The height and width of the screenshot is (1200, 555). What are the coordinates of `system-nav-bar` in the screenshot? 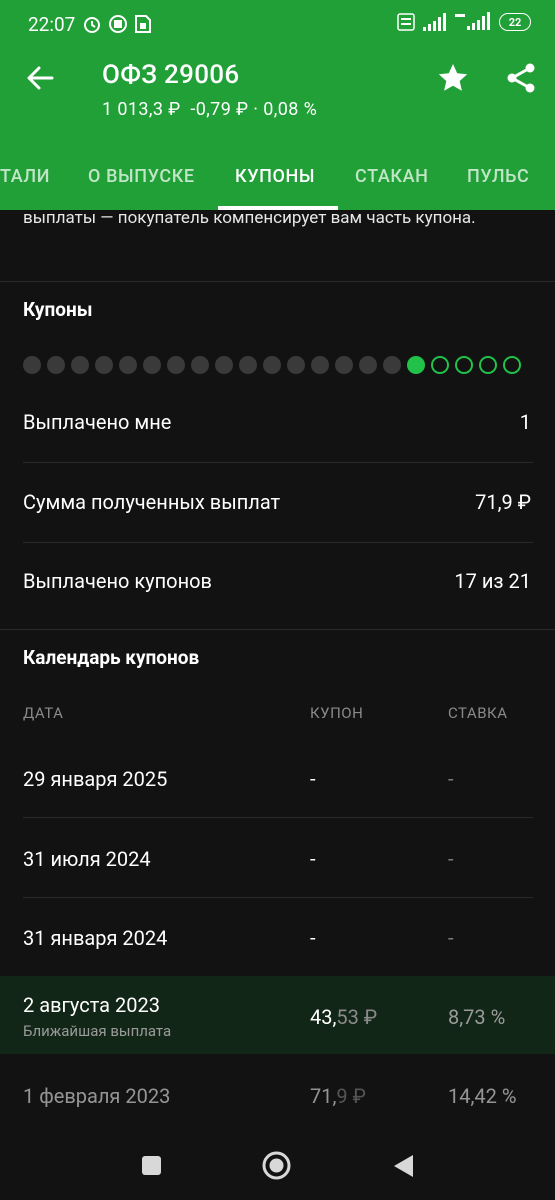 It's located at (277, 1165).